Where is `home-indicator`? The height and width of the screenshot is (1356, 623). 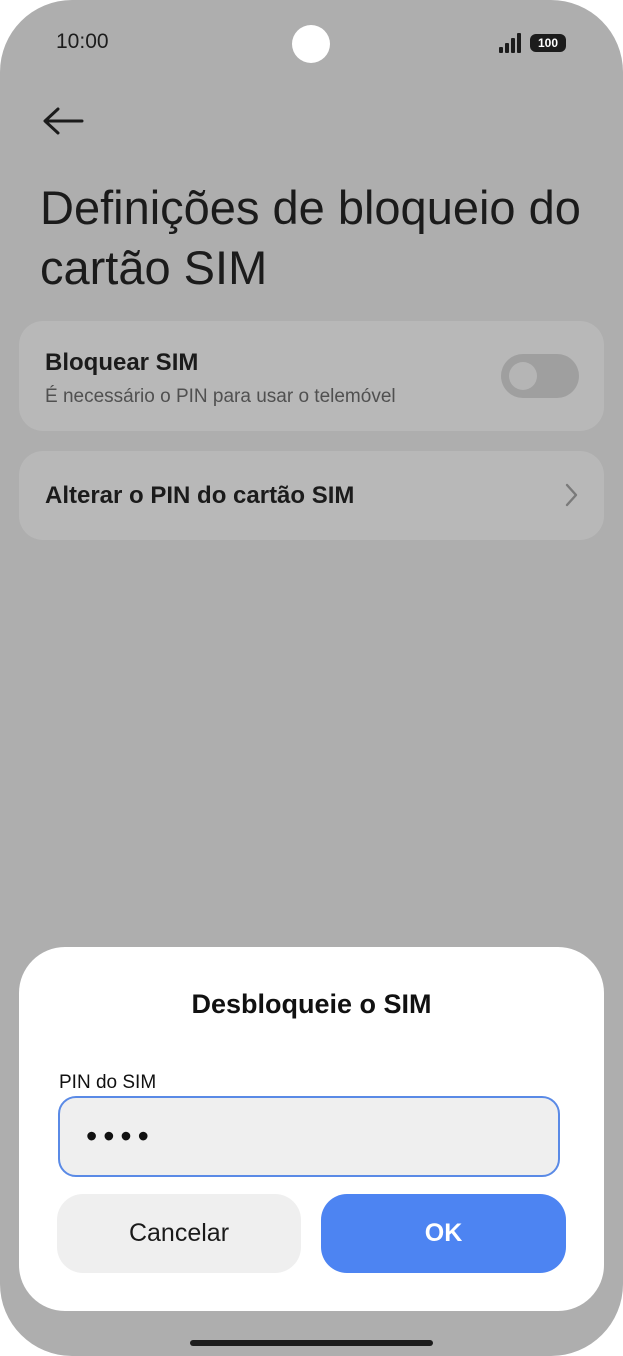
home-indicator is located at coordinates (311, 1343).